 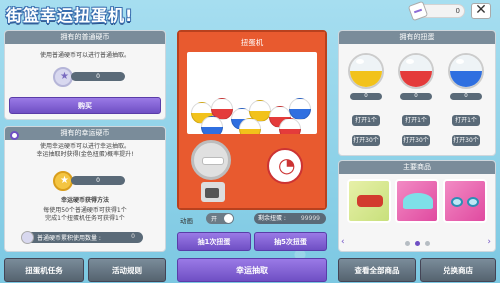 What do you see at coordinates (252, 93) in the screenshot?
I see `capsule-window` at bounding box center [252, 93].